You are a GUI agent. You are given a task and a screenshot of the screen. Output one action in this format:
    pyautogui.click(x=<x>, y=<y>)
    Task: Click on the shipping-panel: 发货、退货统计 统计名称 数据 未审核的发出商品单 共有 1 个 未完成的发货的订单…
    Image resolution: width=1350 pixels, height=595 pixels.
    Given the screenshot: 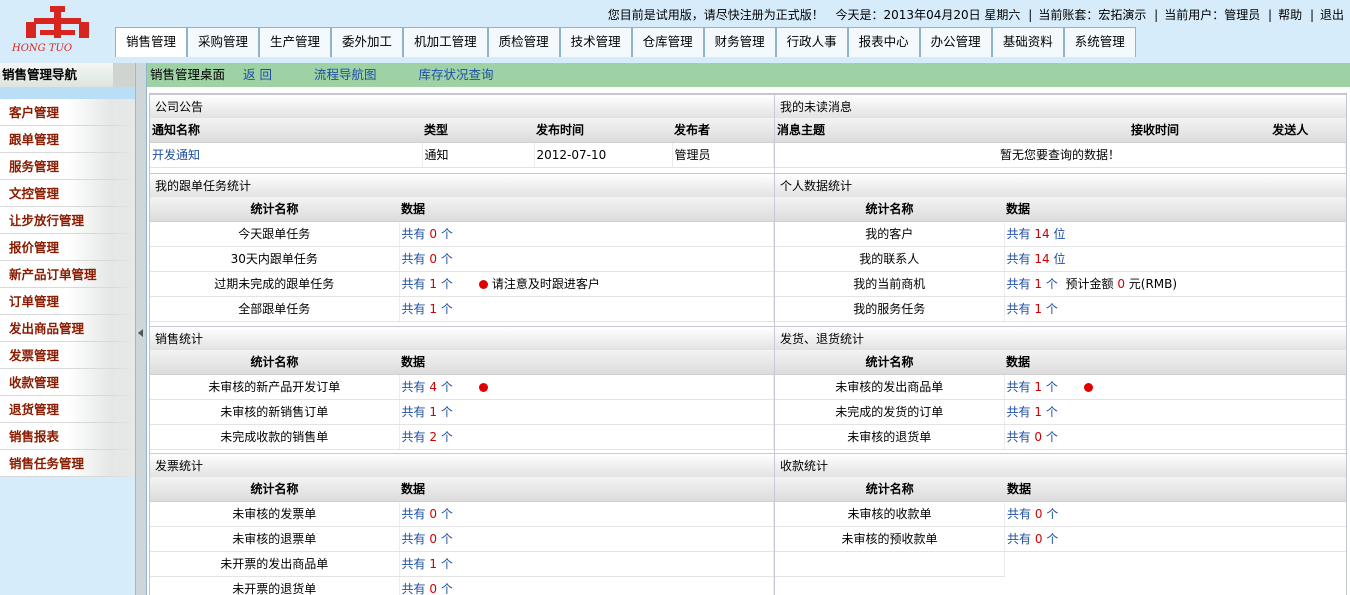 What is the action you would take?
    pyautogui.click(x=1060, y=388)
    